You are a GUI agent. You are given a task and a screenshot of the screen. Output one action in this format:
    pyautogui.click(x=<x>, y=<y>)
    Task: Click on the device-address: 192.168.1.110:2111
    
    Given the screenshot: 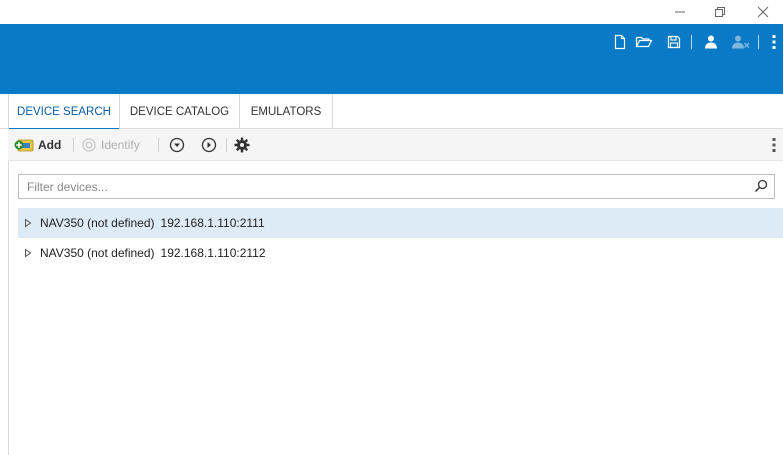 What is the action you would take?
    pyautogui.click(x=212, y=223)
    